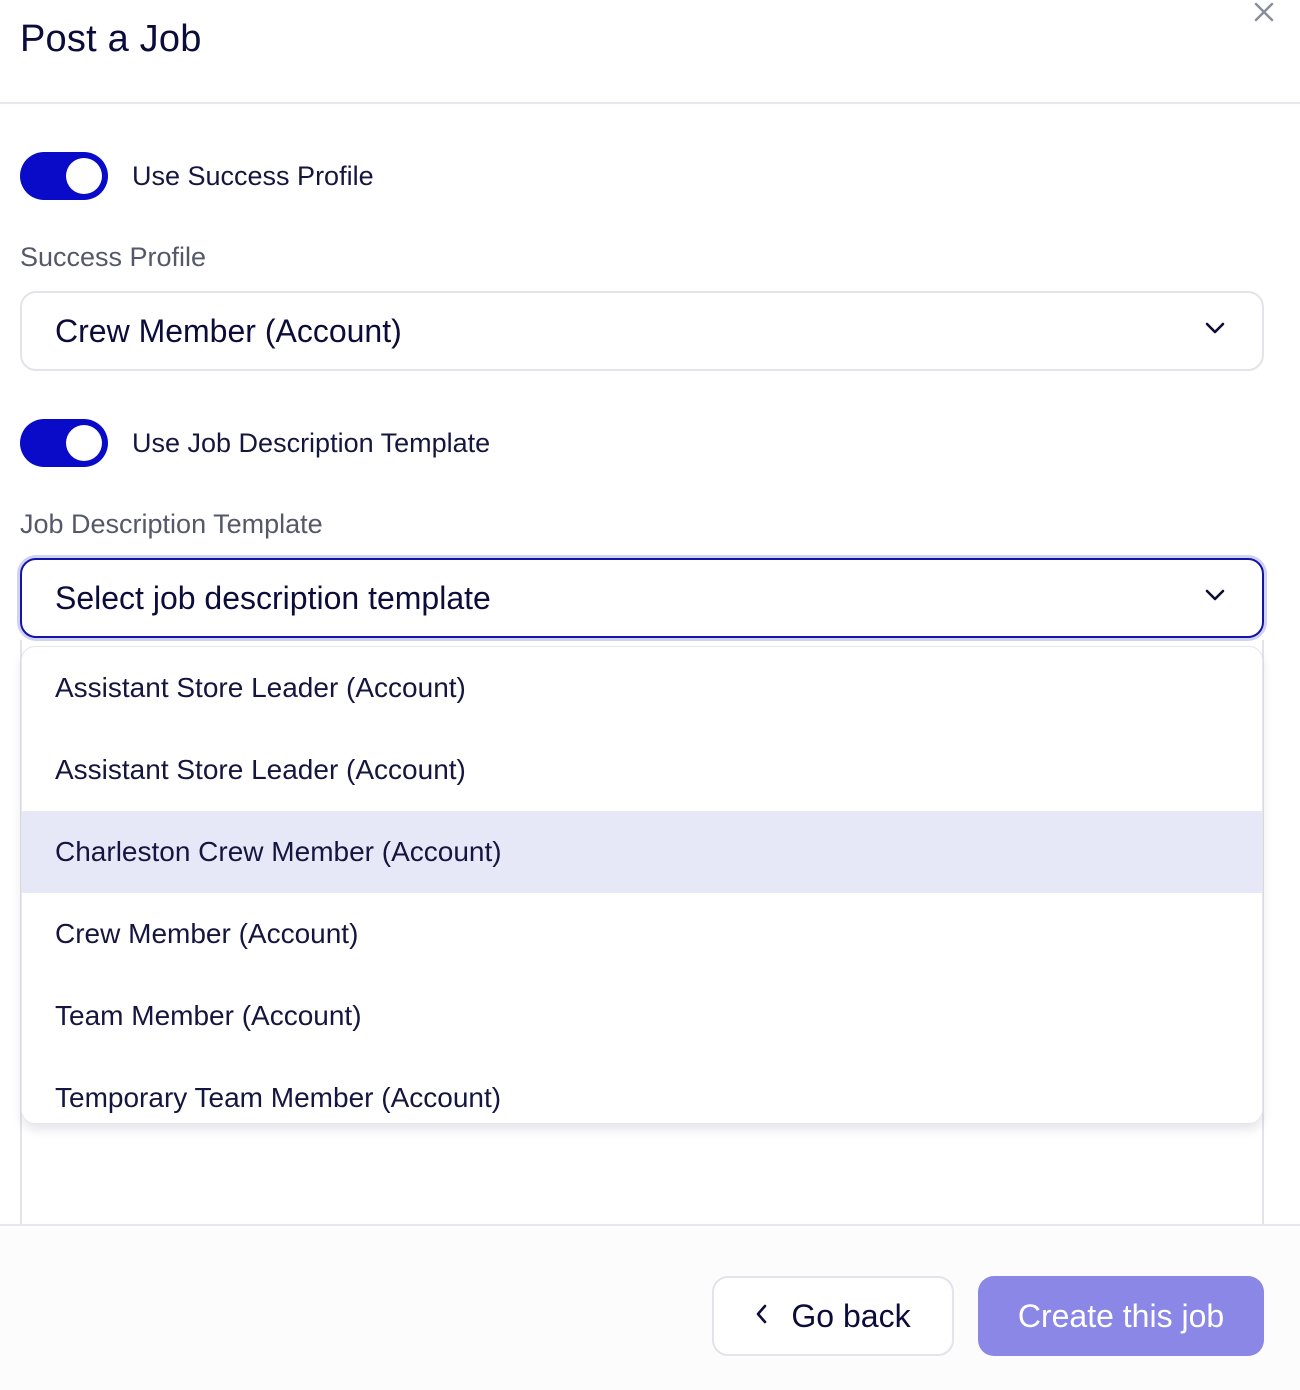 This screenshot has width=1300, height=1390. I want to click on template-select: Select job description template, so click(642, 598).